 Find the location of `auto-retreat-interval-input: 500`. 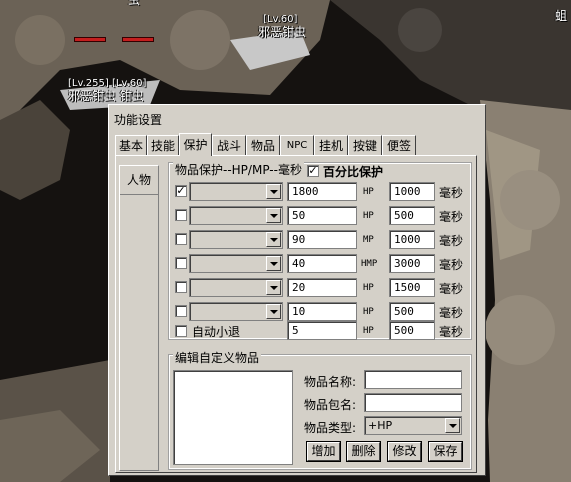

auto-retreat-interval-input: 500 is located at coordinates (412, 330).